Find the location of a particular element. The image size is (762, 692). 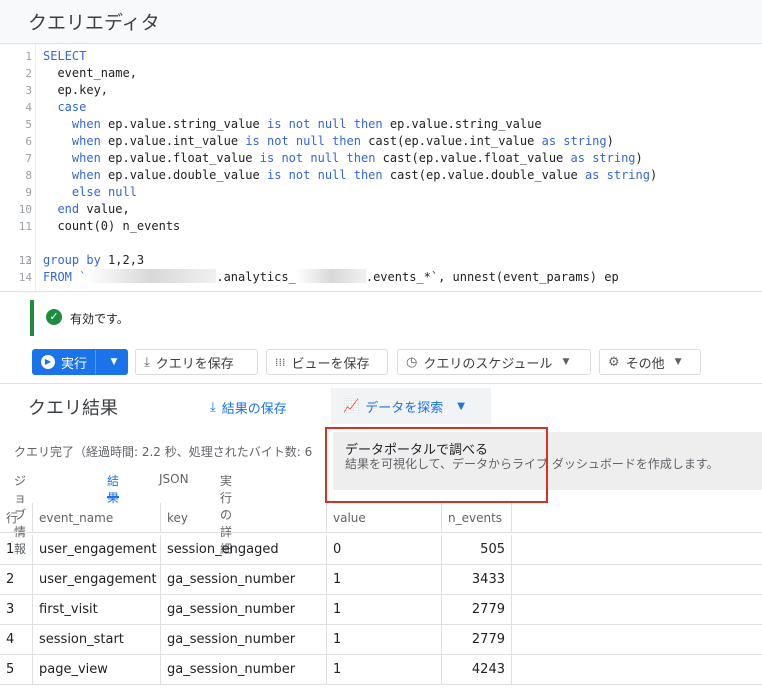

save-query-button: ⤓ クエリを保存 is located at coordinates (196, 362).